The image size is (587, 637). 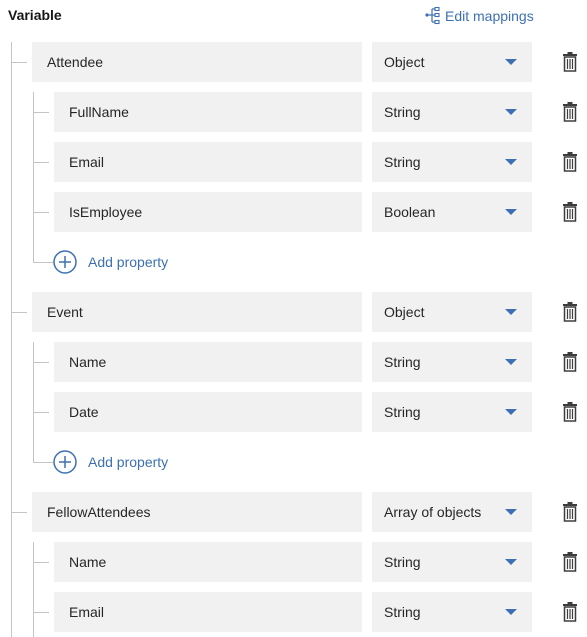 What do you see at coordinates (65, 312) in the screenshot?
I see `variable-name-text: Event` at bounding box center [65, 312].